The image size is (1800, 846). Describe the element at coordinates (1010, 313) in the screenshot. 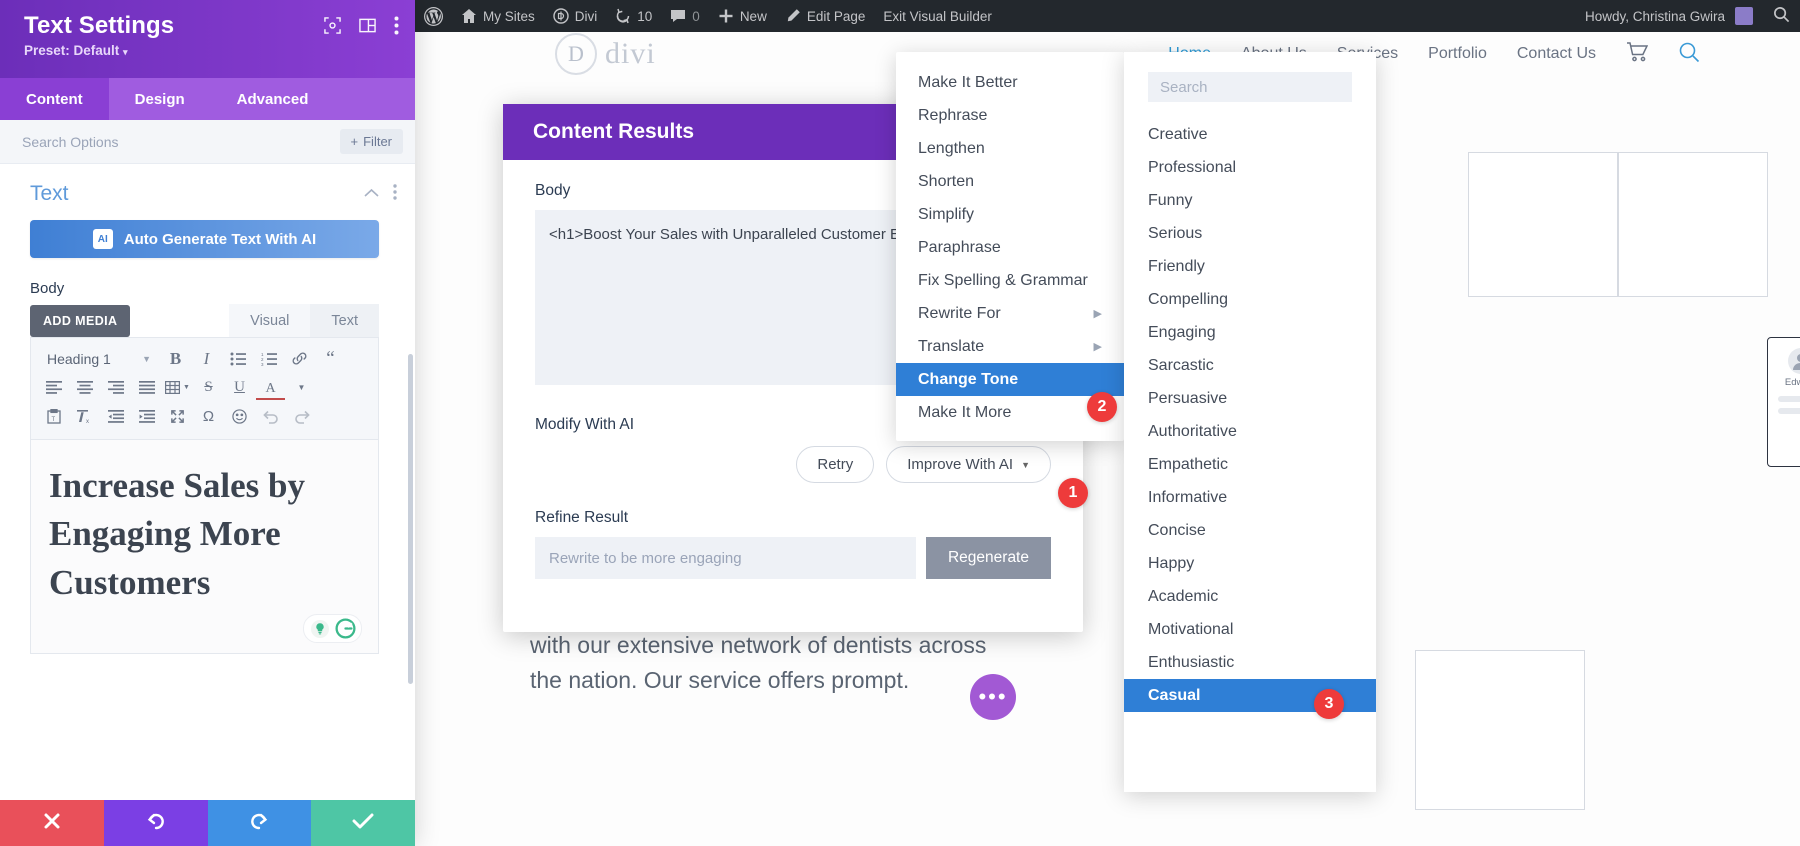

I see `ai-menu-item-rewrite-for: Rewrite For ▶` at that location.